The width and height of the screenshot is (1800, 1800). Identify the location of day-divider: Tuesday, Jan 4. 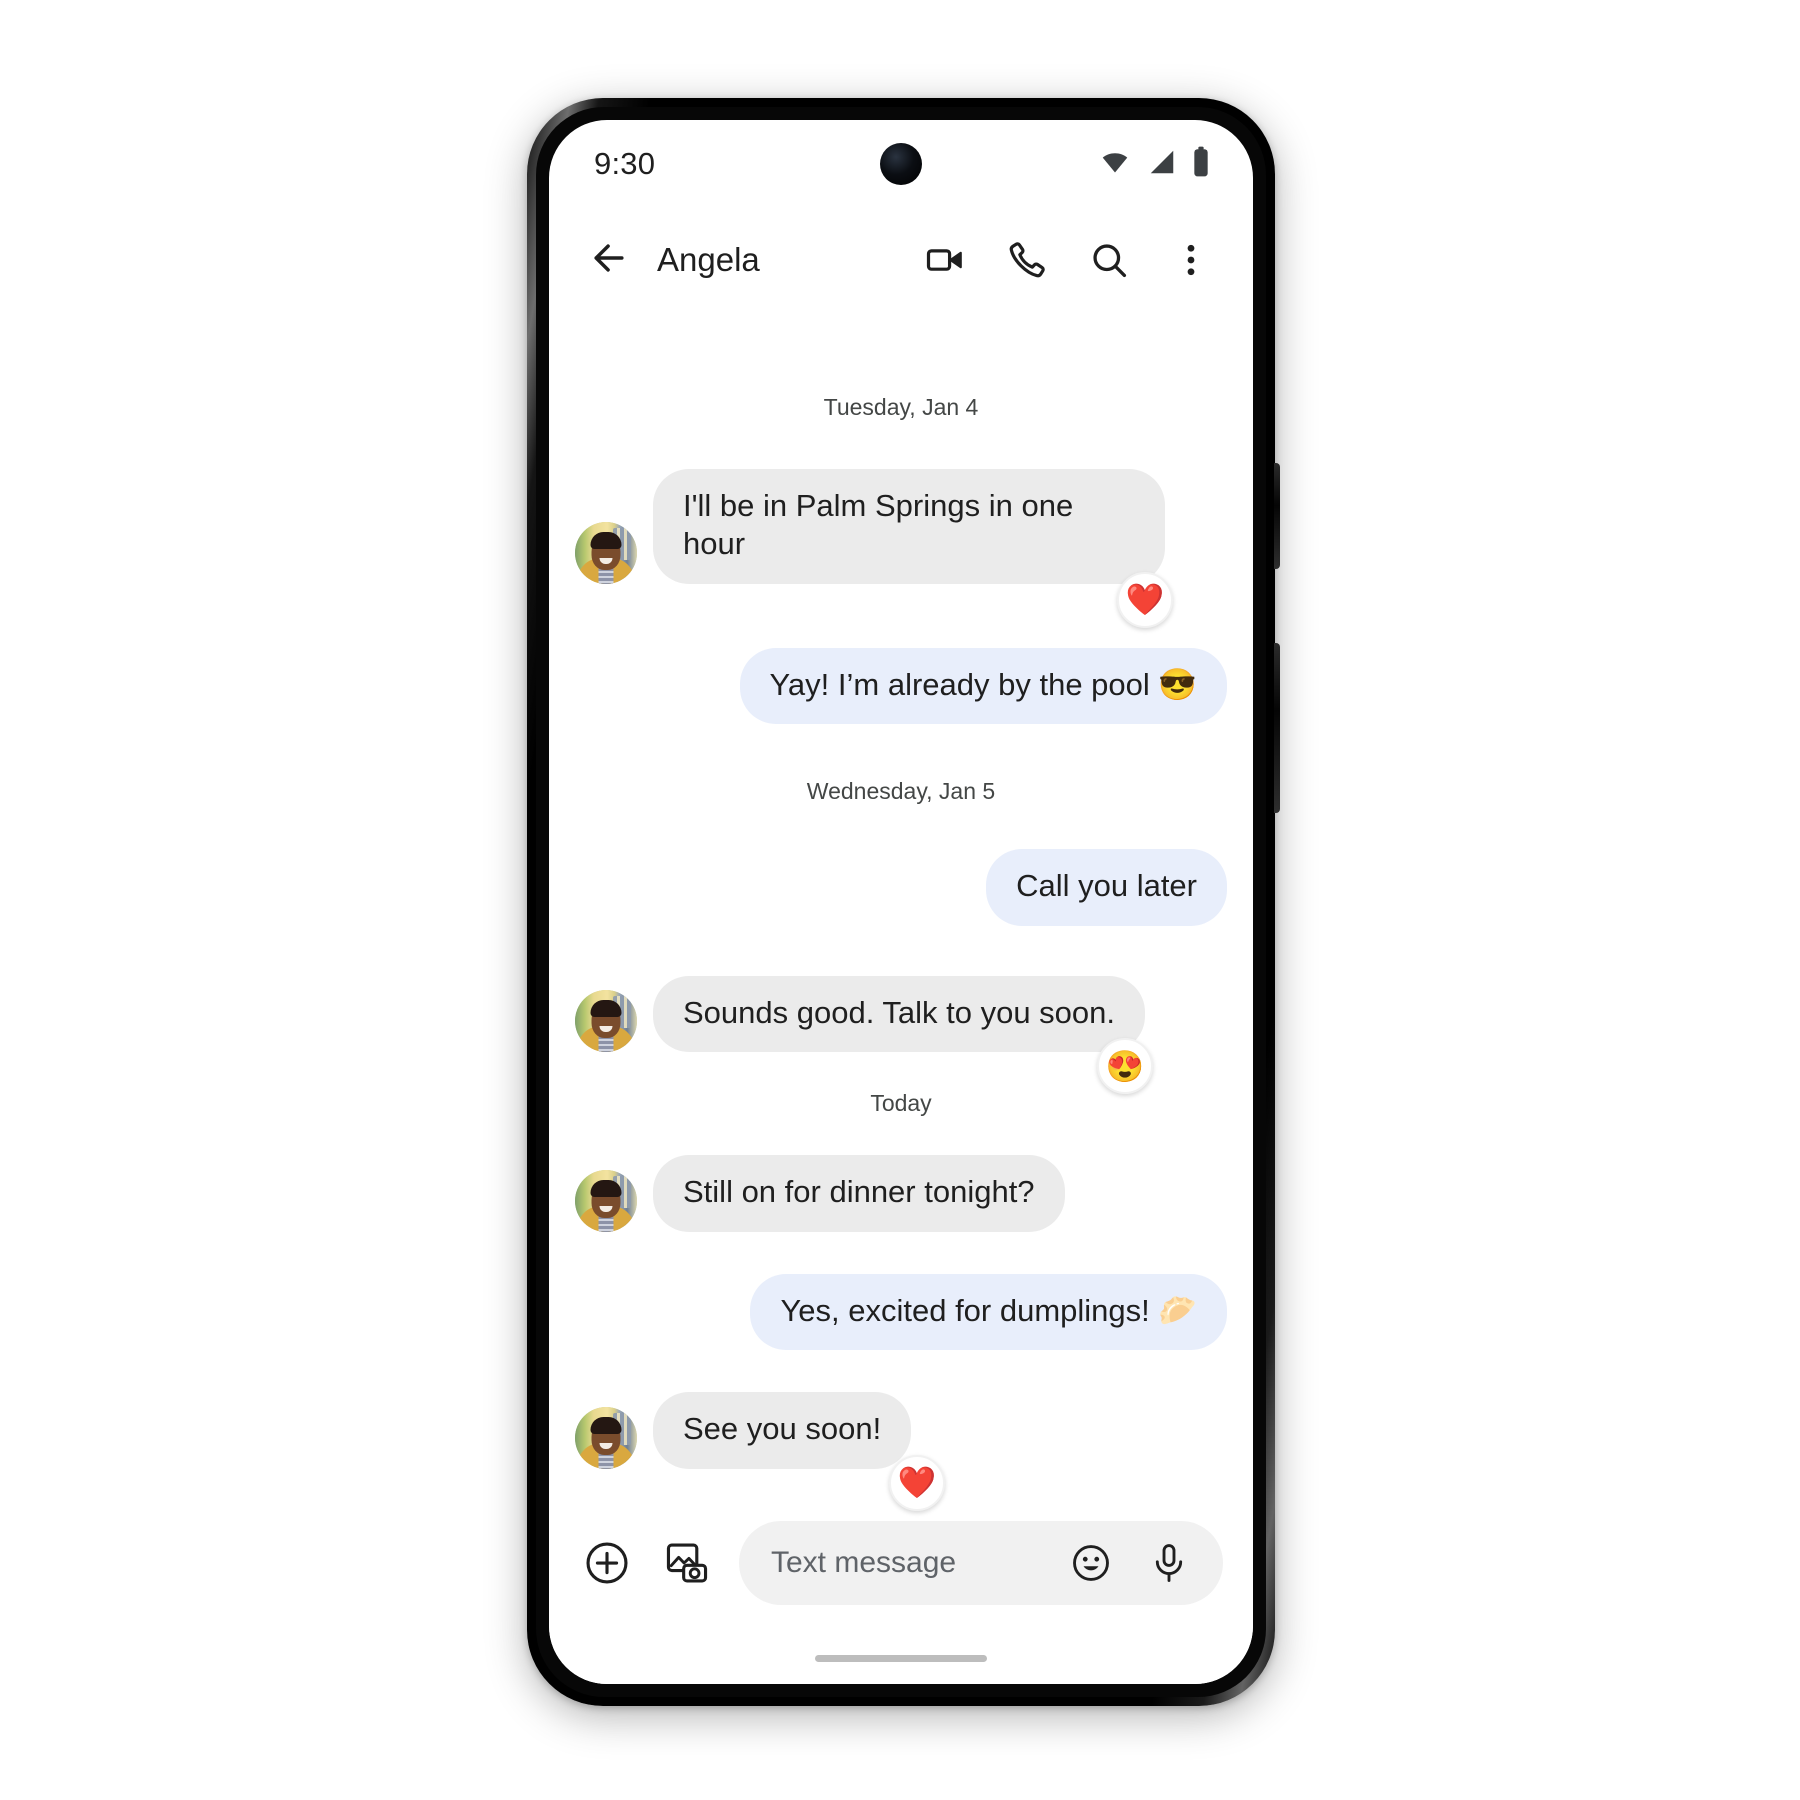
(901, 407).